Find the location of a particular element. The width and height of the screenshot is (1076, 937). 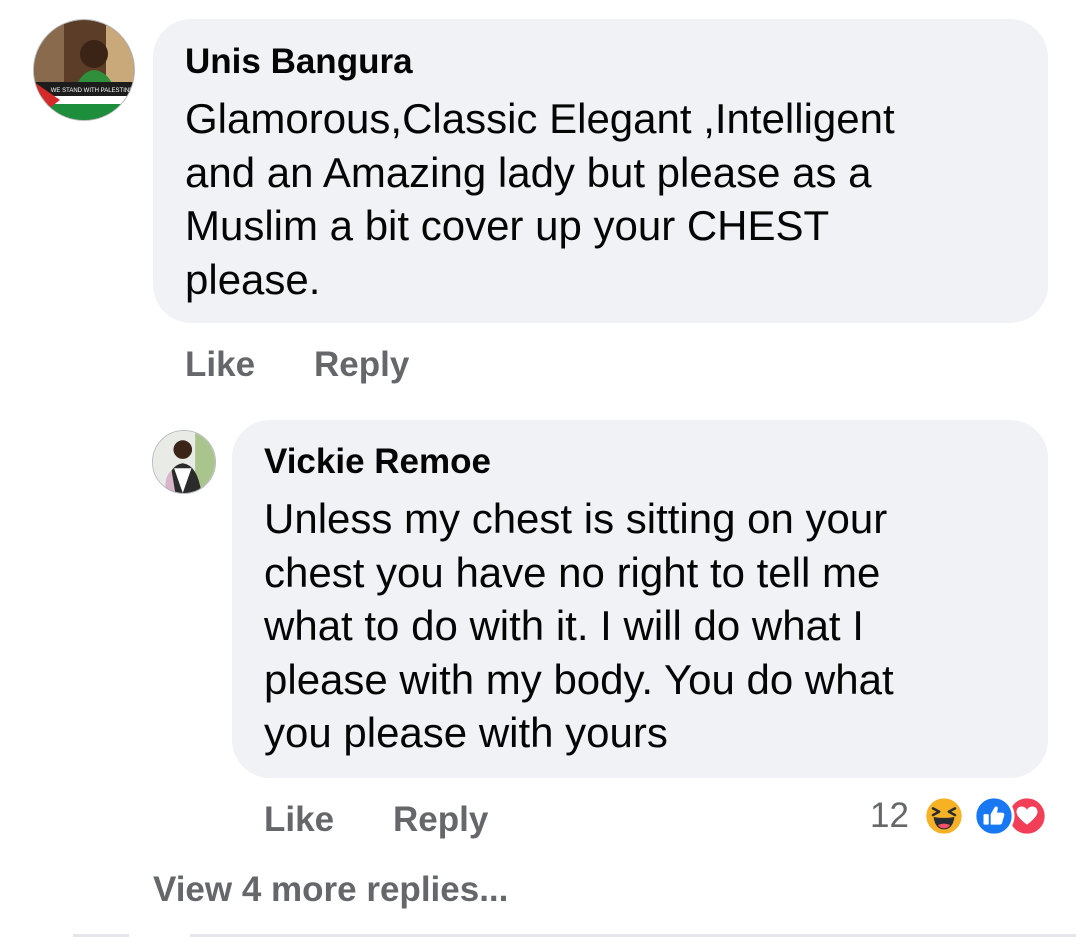

reply-author: Vickie Remoe is located at coordinates (377, 462).